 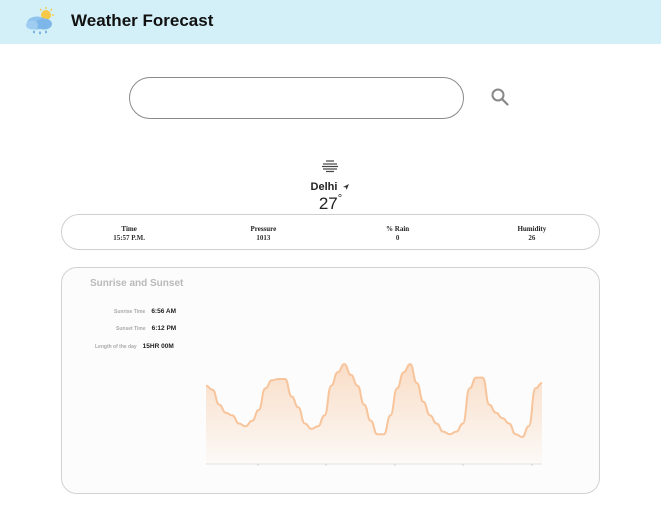 I want to click on stat-pressure: Pressure 1013, so click(x=263, y=232).